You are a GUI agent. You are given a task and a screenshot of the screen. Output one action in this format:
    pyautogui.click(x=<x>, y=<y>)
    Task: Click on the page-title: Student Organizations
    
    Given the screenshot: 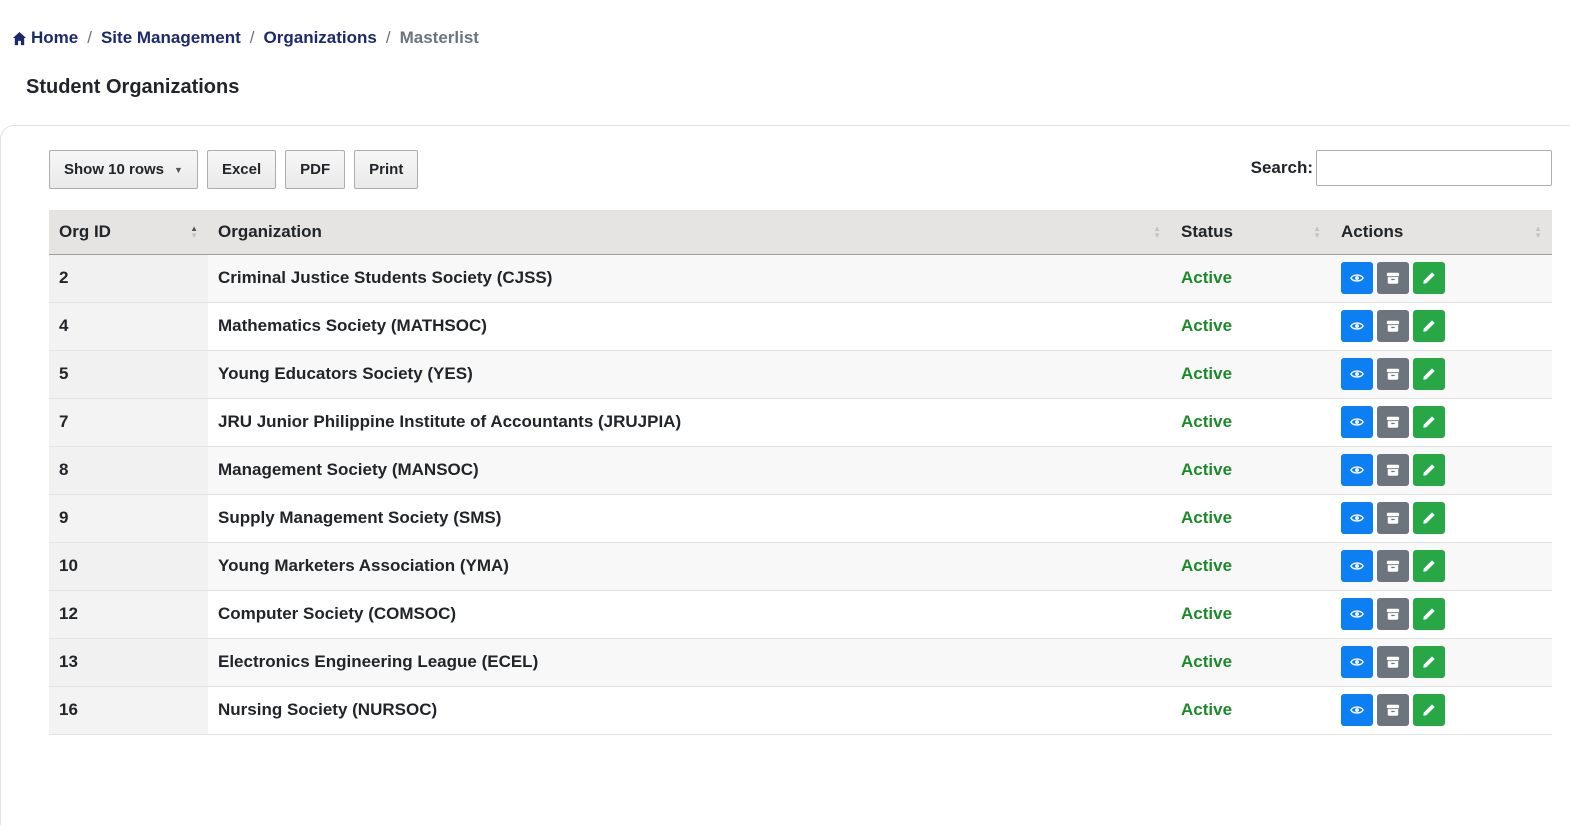 What is the action you would take?
    pyautogui.click(x=133, y=87)
    